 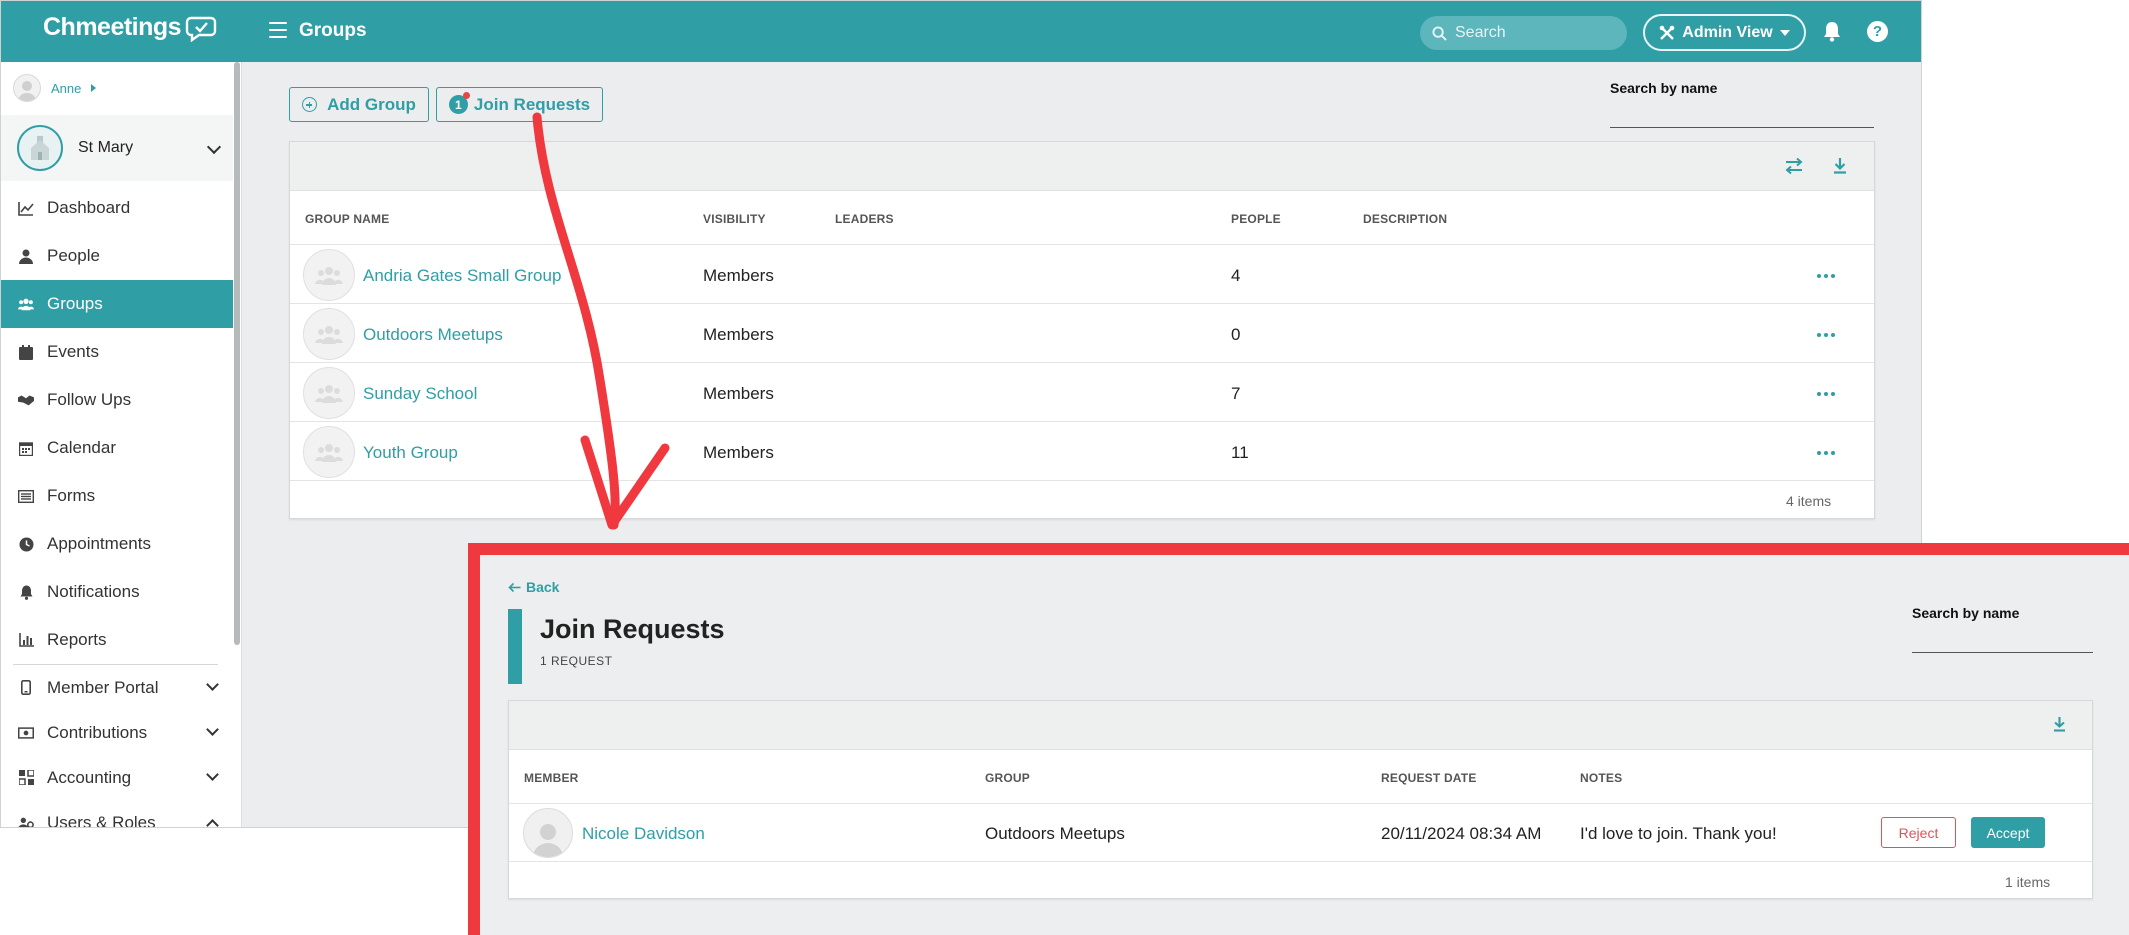 I want to click on col-header-leaders: LEADERS, so click(x=864, y=219).